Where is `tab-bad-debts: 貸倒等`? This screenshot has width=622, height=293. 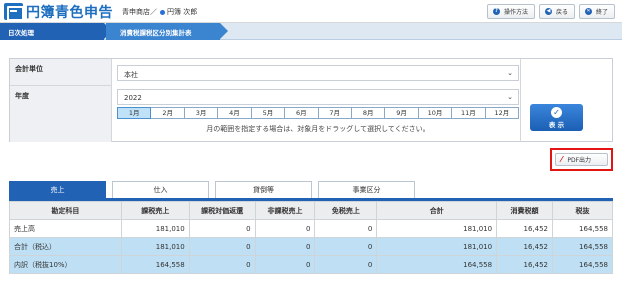
tab-bad-debts: 貸倒等 is located at coordinates (263, 189).